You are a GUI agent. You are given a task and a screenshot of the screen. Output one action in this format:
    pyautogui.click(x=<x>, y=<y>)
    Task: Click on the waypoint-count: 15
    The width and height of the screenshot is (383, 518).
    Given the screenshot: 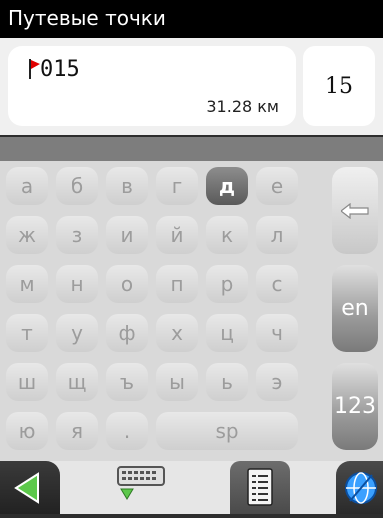 What is the action you would take?
    pyautogui.click(x=339, y=86)
    